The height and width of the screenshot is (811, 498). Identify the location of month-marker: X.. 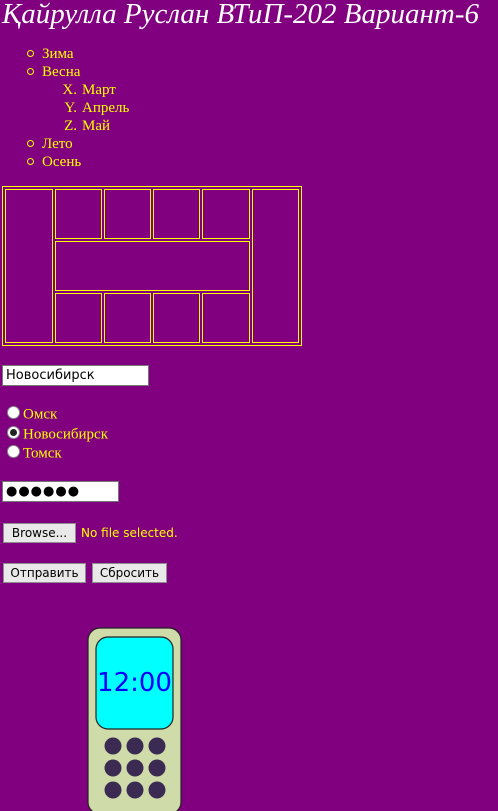
(69, 90).